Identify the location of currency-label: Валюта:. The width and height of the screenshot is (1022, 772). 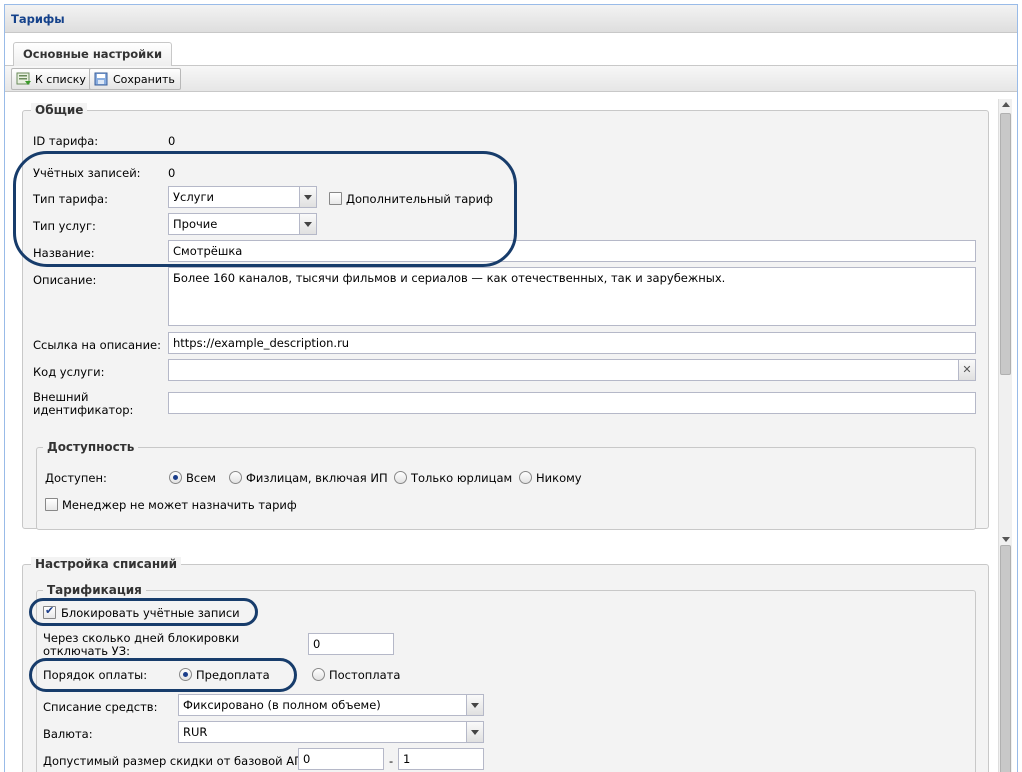
(68, 734).